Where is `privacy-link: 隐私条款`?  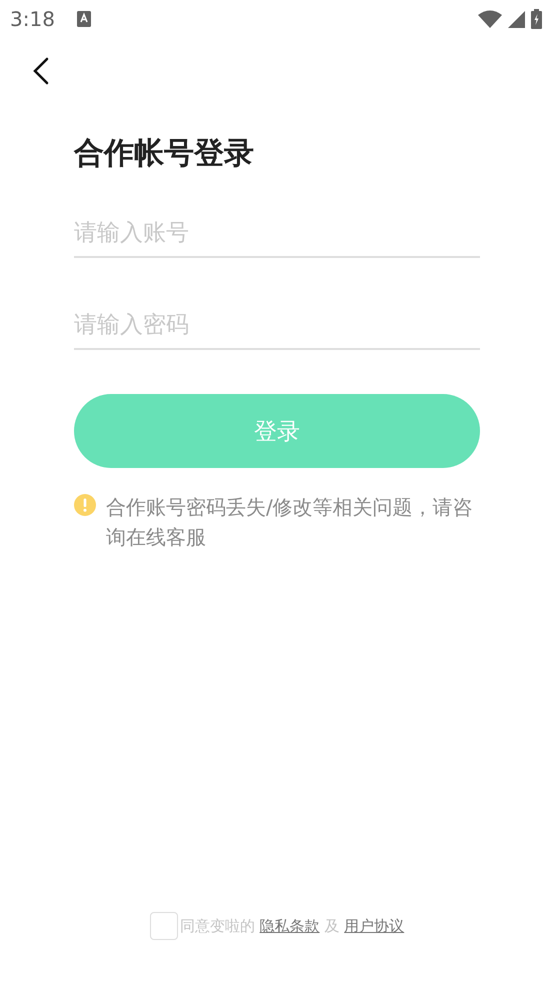
privacy-link: 隐私条款 is located at coordinates (290, 925).